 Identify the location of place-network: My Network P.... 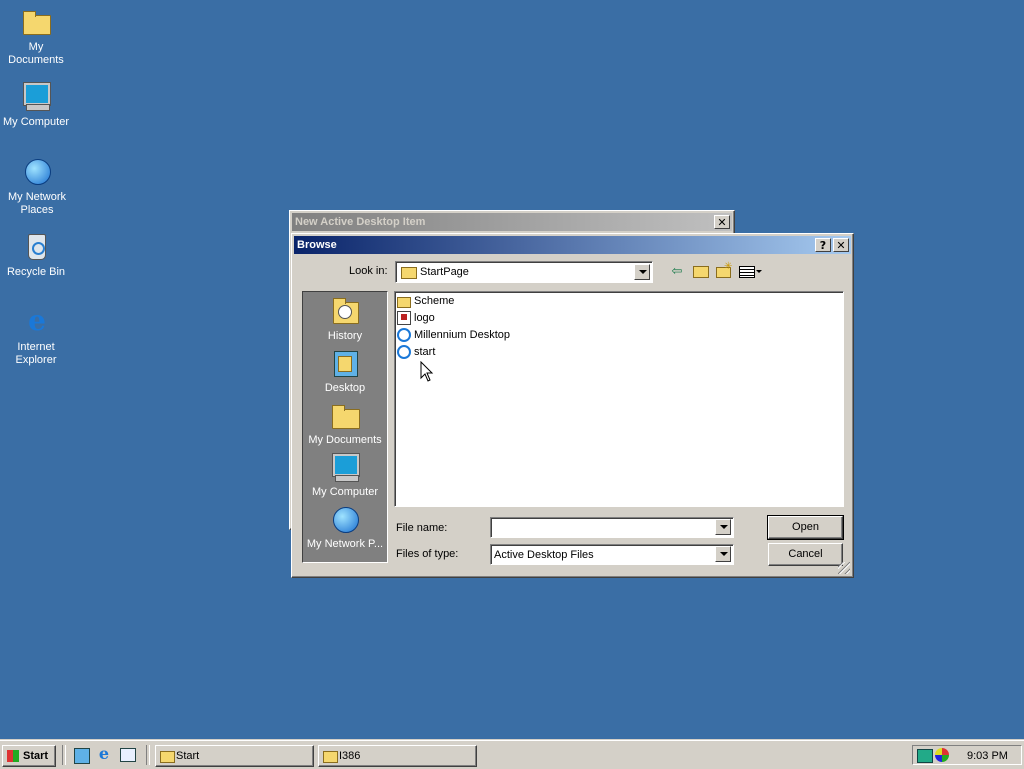
(345, 527).